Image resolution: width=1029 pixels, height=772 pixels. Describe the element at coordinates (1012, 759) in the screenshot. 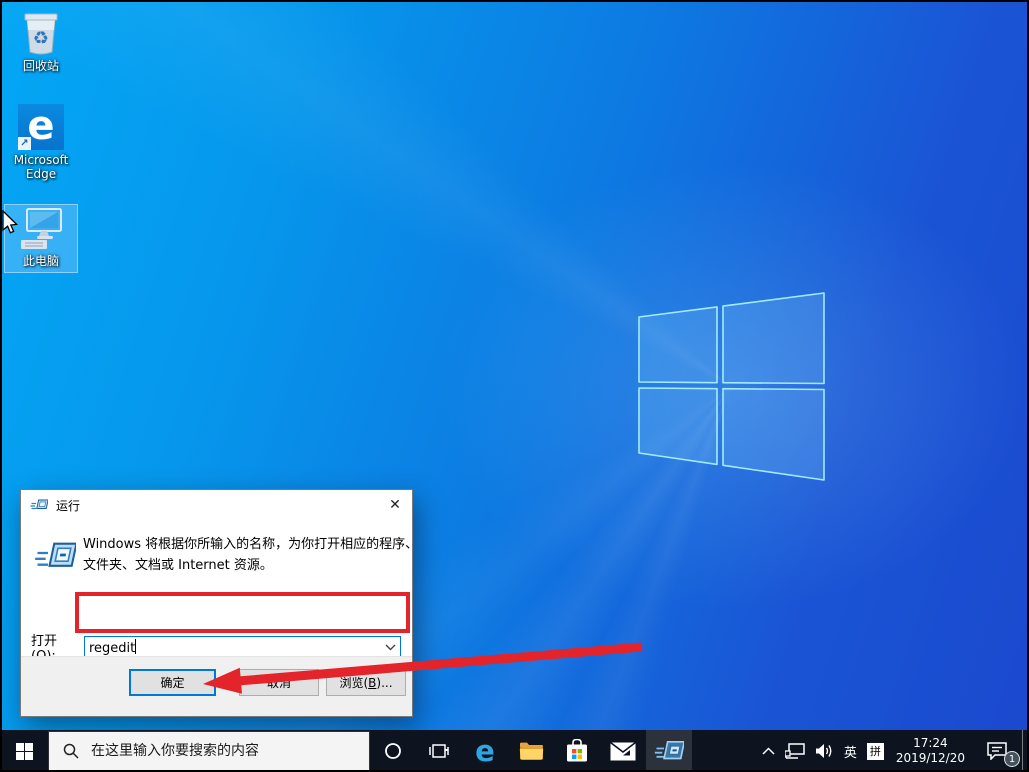

I see `notification-count-badge: 1` at that location.